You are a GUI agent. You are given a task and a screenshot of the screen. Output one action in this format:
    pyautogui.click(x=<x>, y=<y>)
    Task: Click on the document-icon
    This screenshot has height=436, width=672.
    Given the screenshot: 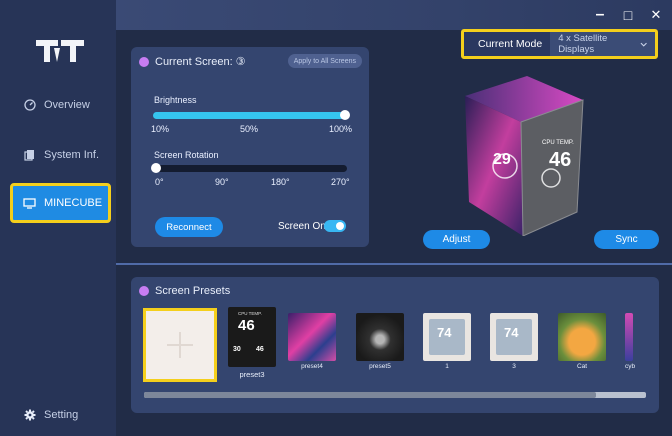 What is the action you would take?
    pyautogui.click(x=29, y=155)
    